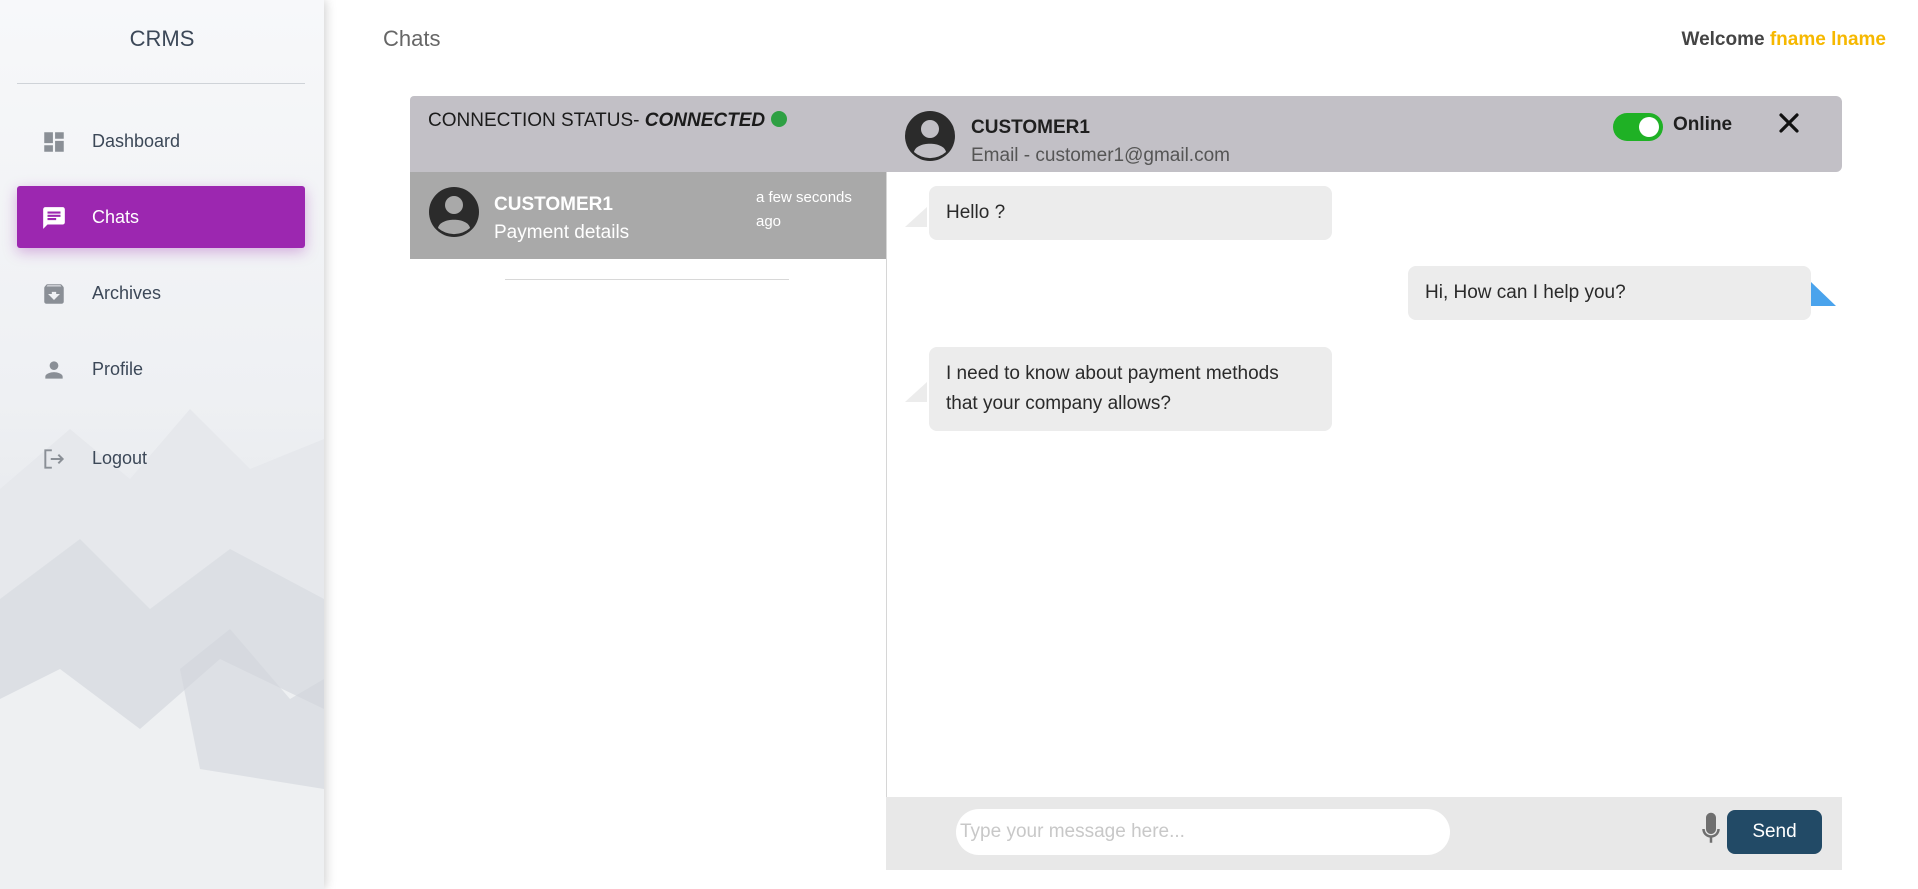 Image resolution: width=1918 pixels, height=889 pixels. Describe the element at coordinates (127, 292) in the screenshot. I see `sidebar-item-label: Archives` at that location.